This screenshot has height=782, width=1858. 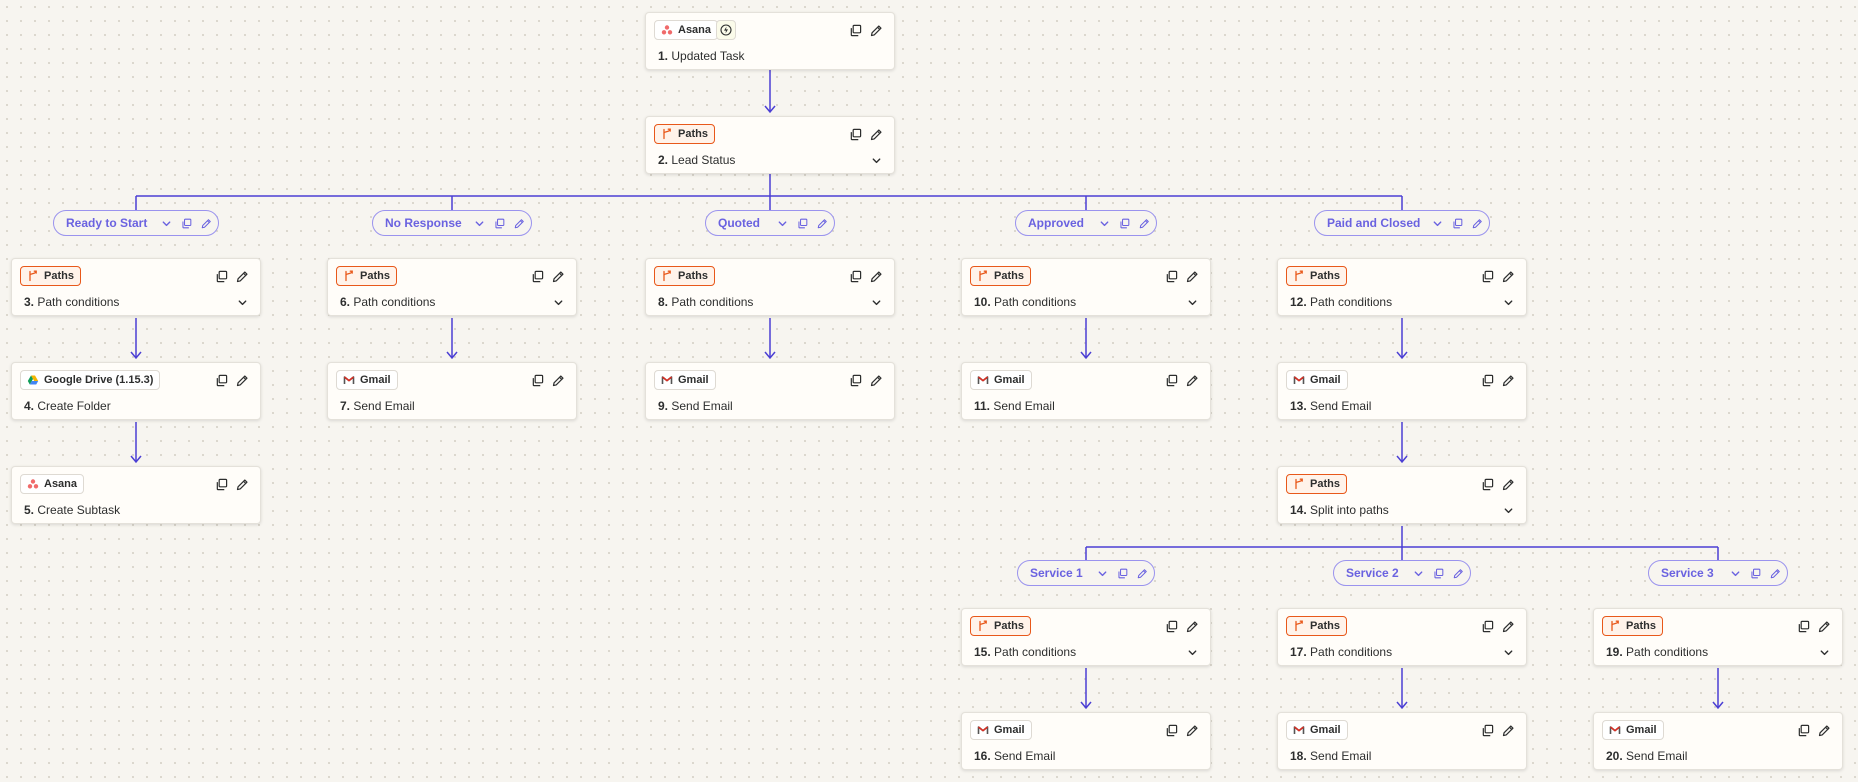 I want to click on step-card-2: Paths 2. Lead Status, so click(x=770, y=145).